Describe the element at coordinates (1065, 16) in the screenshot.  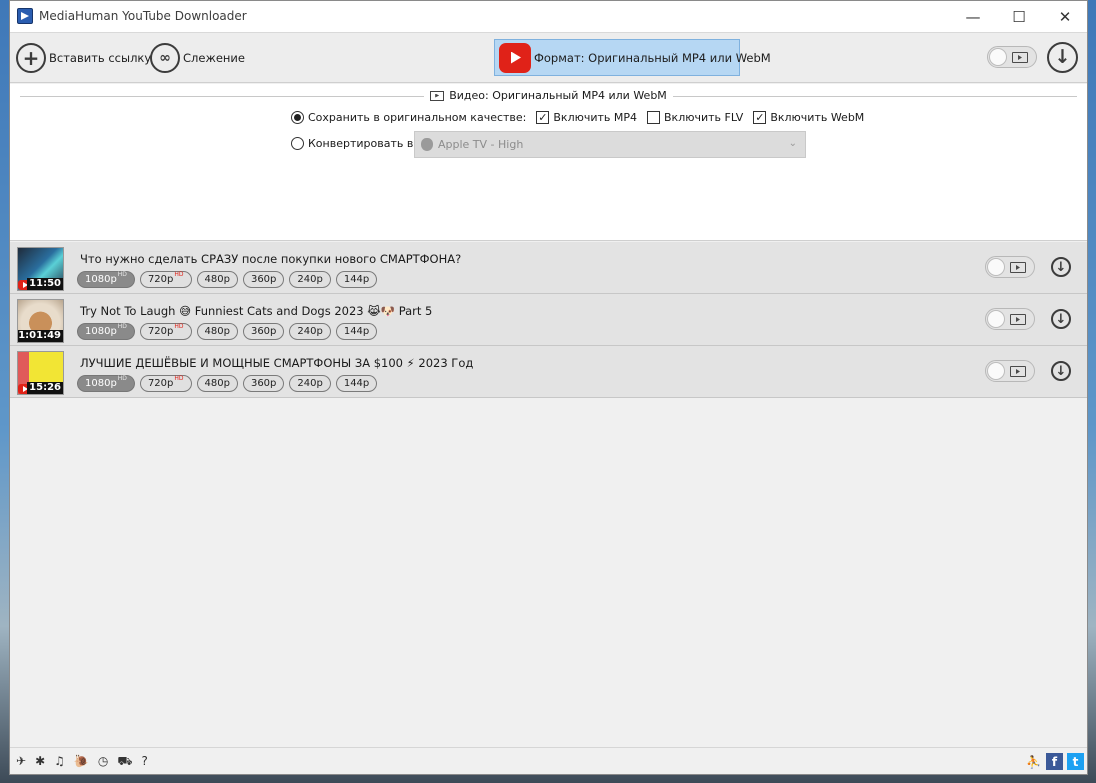
I see `close-button: ✕` at that location.